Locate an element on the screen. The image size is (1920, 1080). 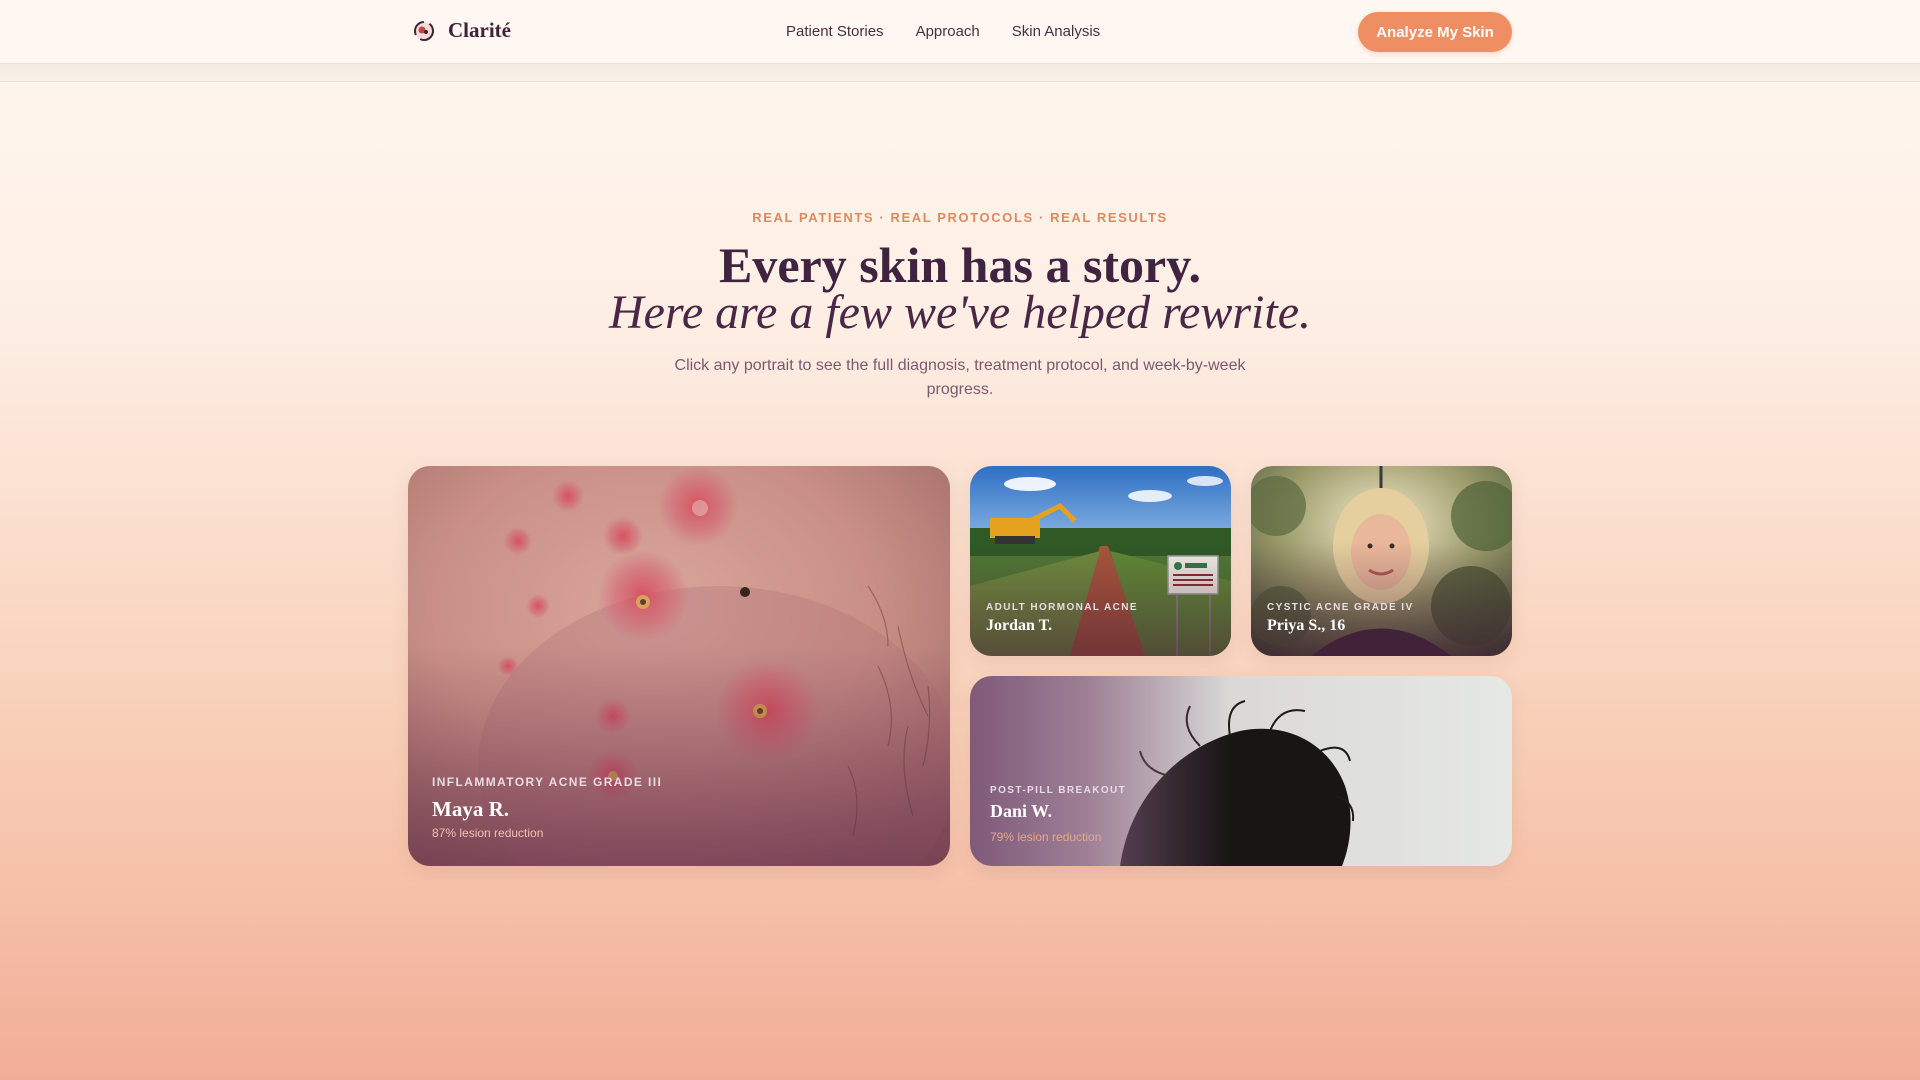
story-stat: 79% lesion reduction is located at coordinates (1046, 837).